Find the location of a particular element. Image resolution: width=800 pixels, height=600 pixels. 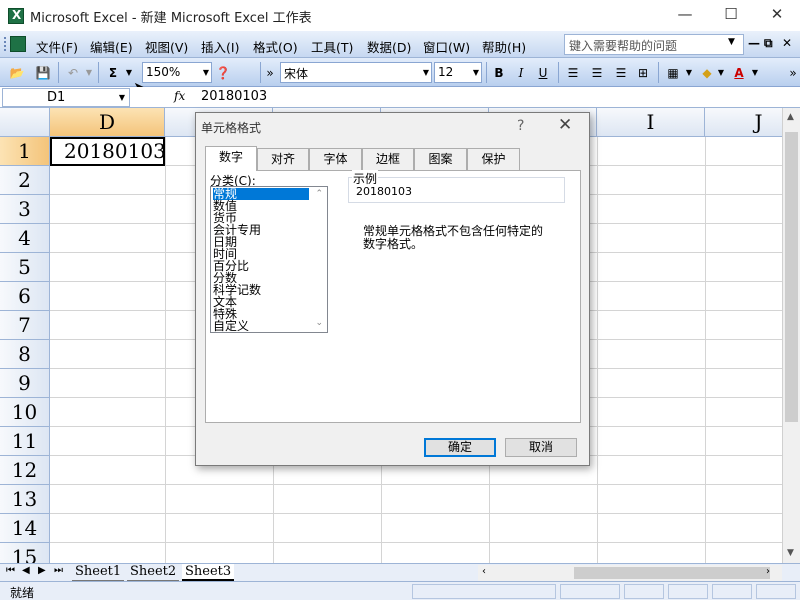

menu-help: 帮助(H) is located at coordinates (504, 46).